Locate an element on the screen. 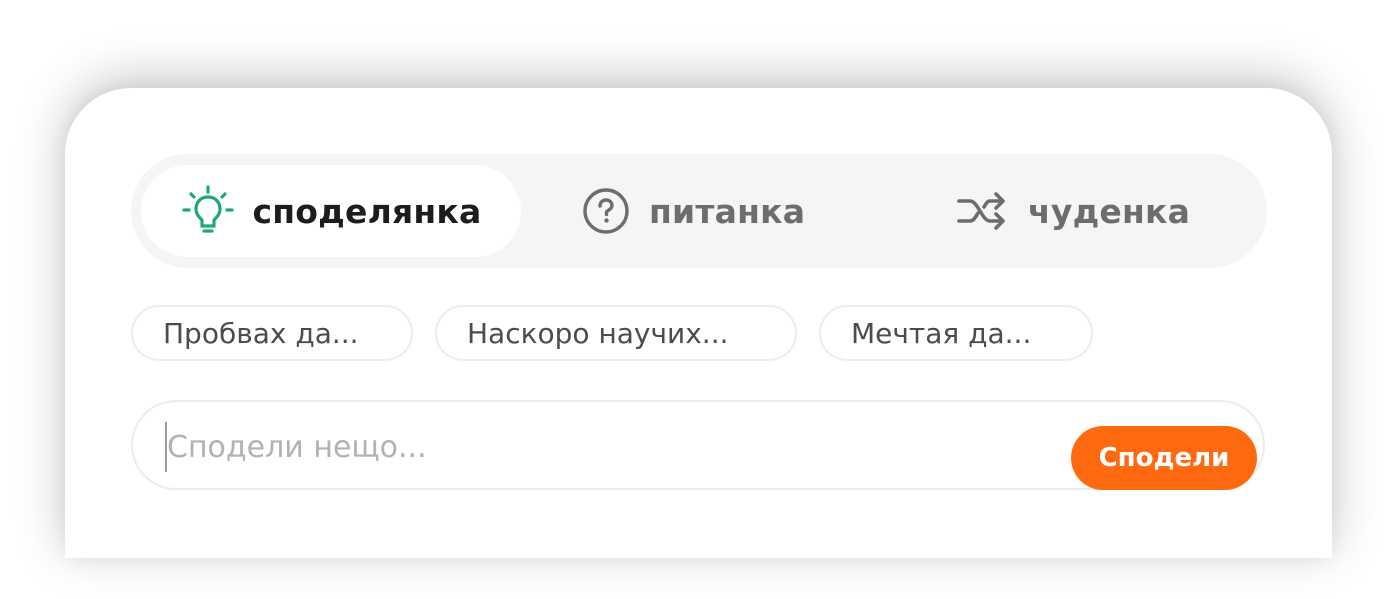 This screenshot has height=599, width=1397. tab-wonder: чуденка is located at coordinates (1086, 211).